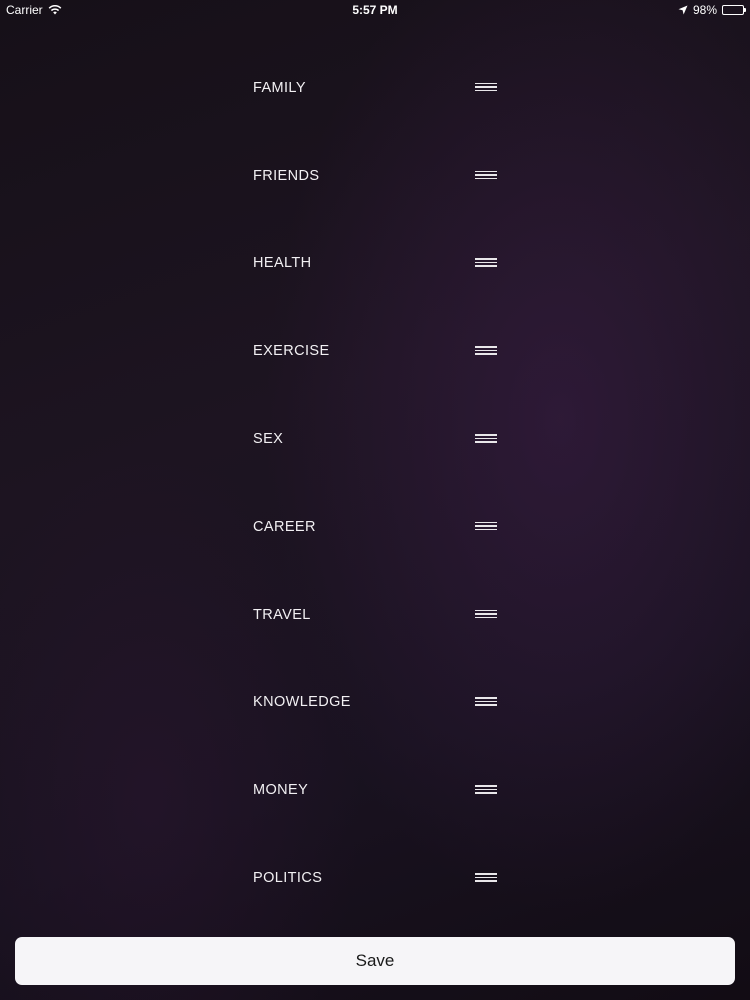 Image resolution: width=750 pixels, height=1000 pixels. What do you see at coordinates (704, 10) in the screenshot?
I see `battery-percent: 98%` at bounding box center [704, 10].